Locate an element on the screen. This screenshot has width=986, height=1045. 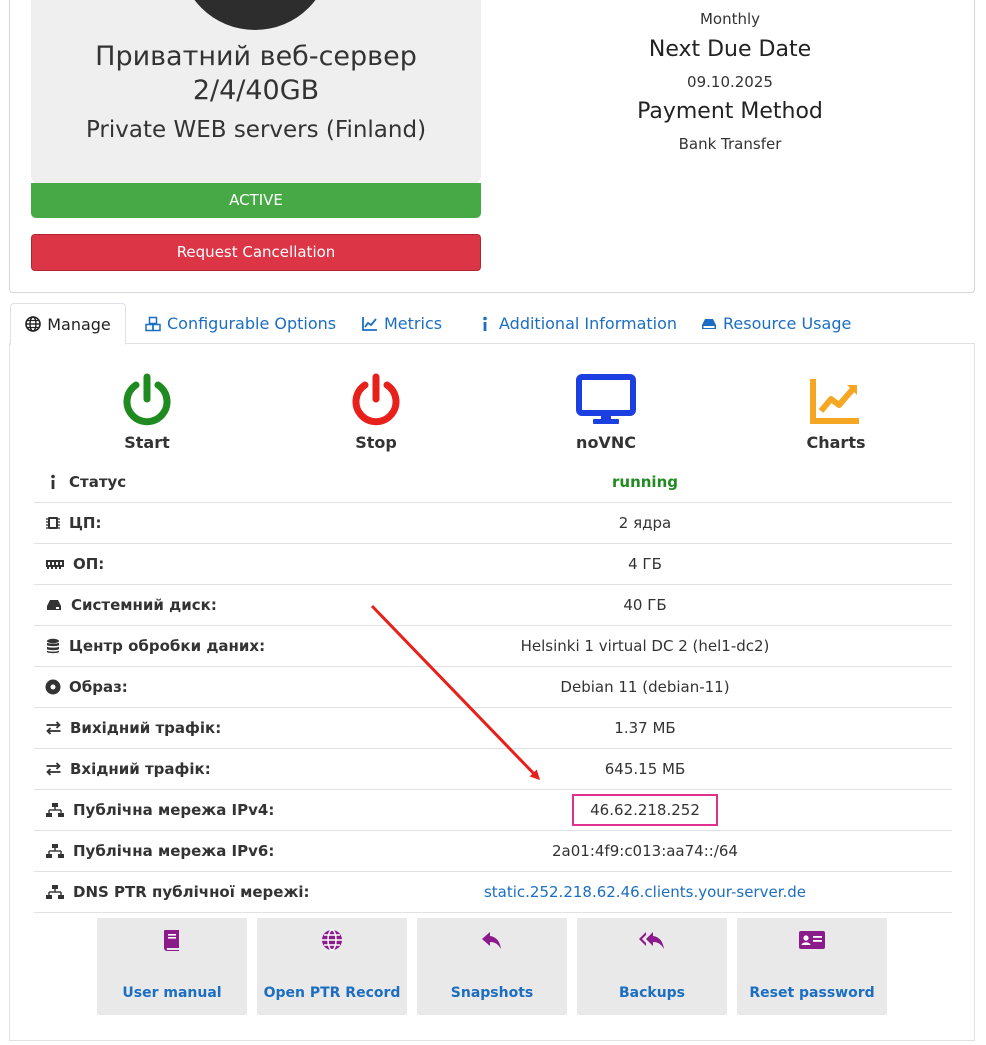
backups-label: Backups is located at coordinates (652, 993).